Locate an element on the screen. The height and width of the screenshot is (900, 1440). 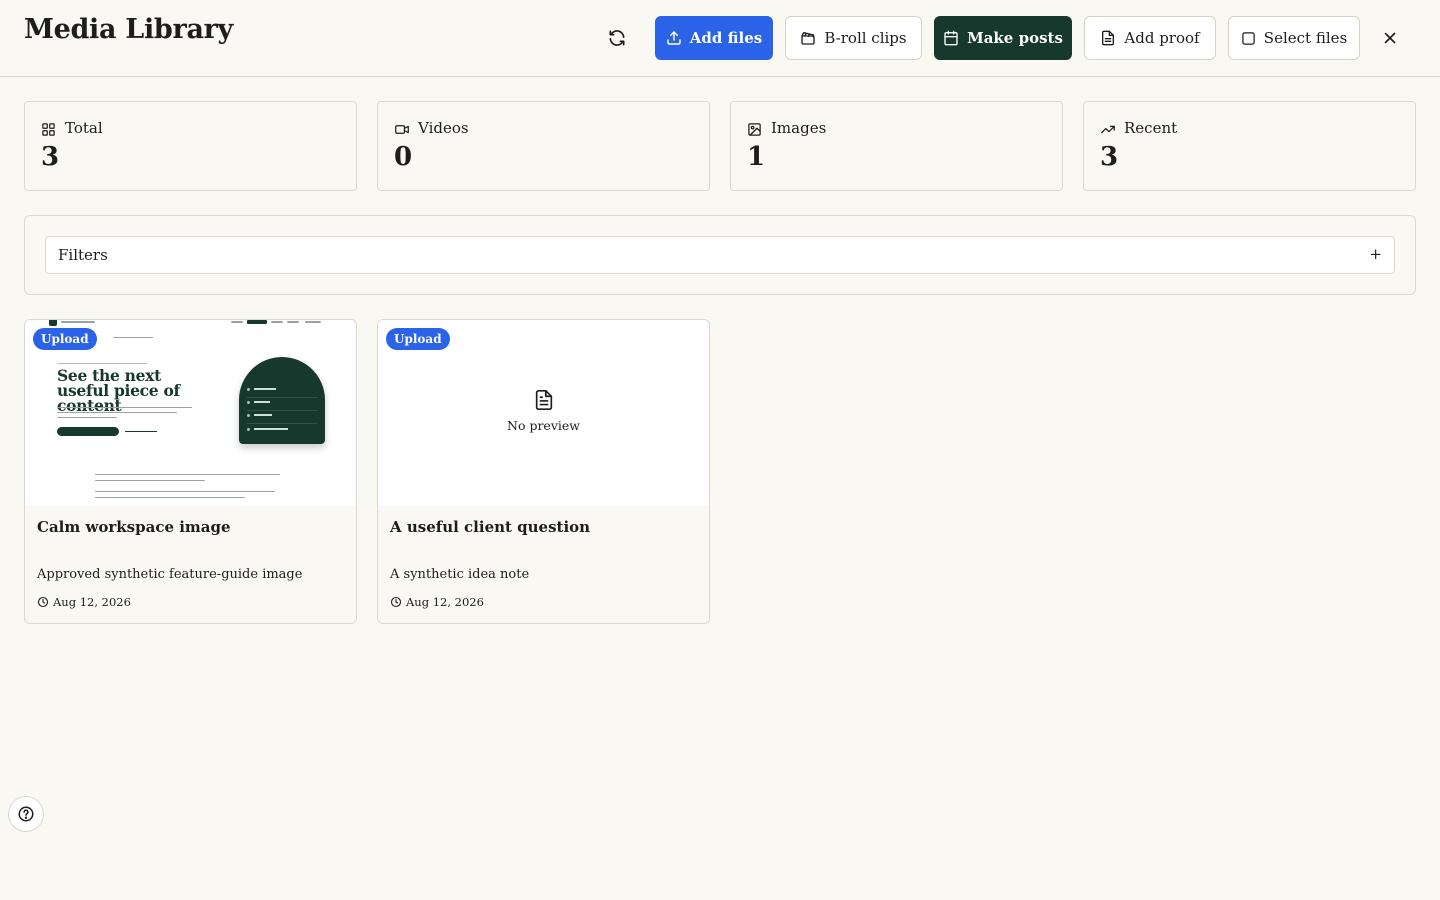
broll-clips-button: B-roll clips is located at coordinates (853, 38).